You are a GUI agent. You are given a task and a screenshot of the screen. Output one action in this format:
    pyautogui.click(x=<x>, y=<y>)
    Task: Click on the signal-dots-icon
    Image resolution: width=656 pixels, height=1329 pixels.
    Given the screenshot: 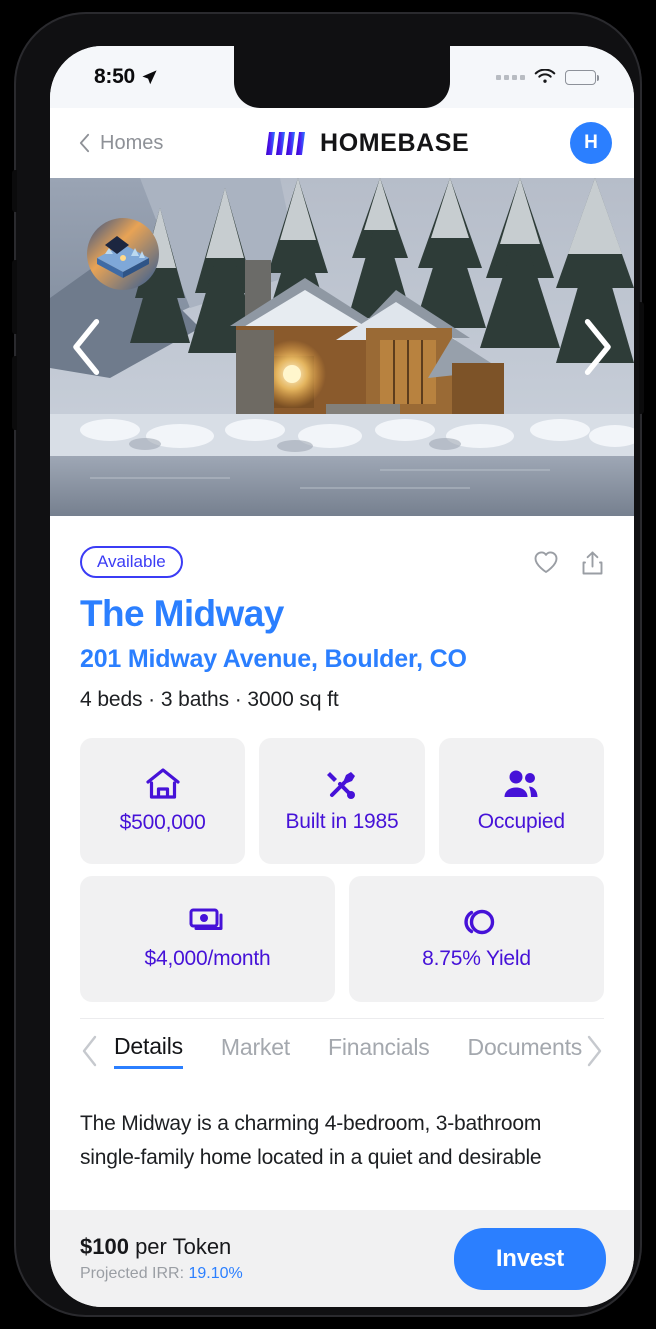 What is the action you would take?
    pyautogui.click(x=510, y=77)
    